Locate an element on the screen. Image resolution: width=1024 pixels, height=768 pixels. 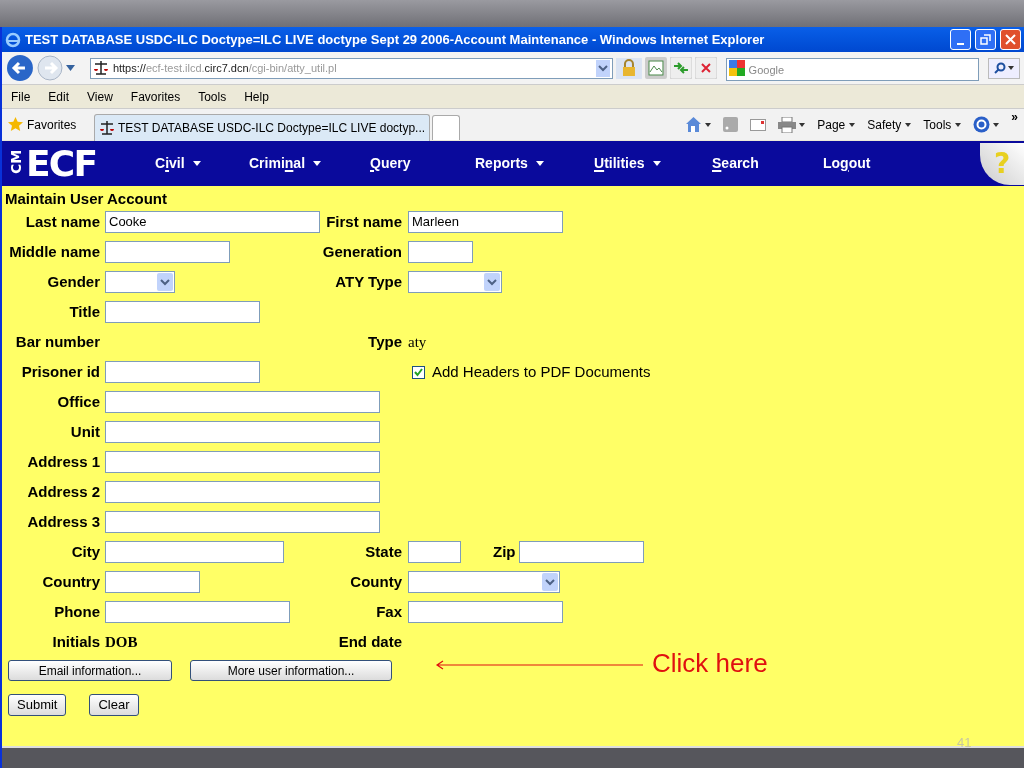
new-tab-button is located at coordinates (446, 127).